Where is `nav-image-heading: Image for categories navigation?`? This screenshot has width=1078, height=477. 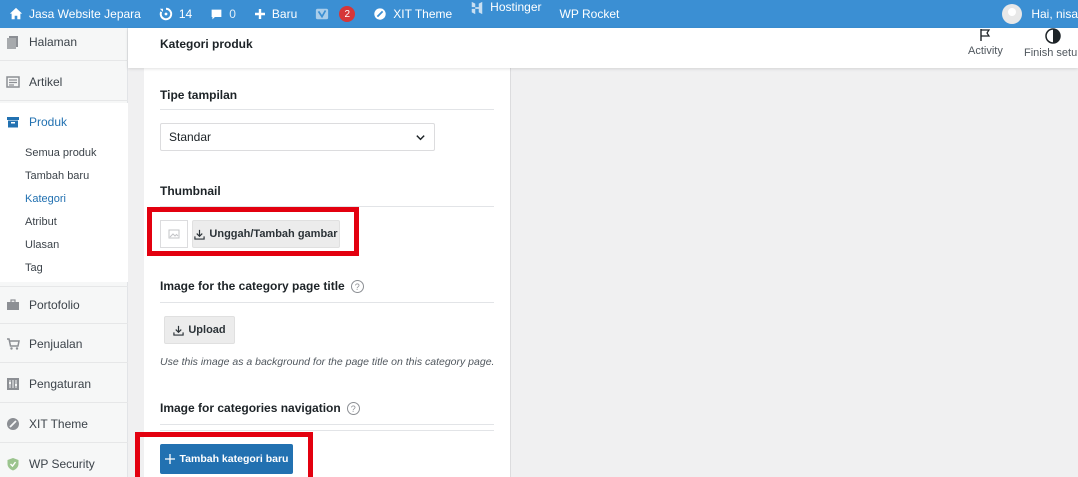
nav-image-heading: Image for categories navigation? is located at coordinates (260, 408).